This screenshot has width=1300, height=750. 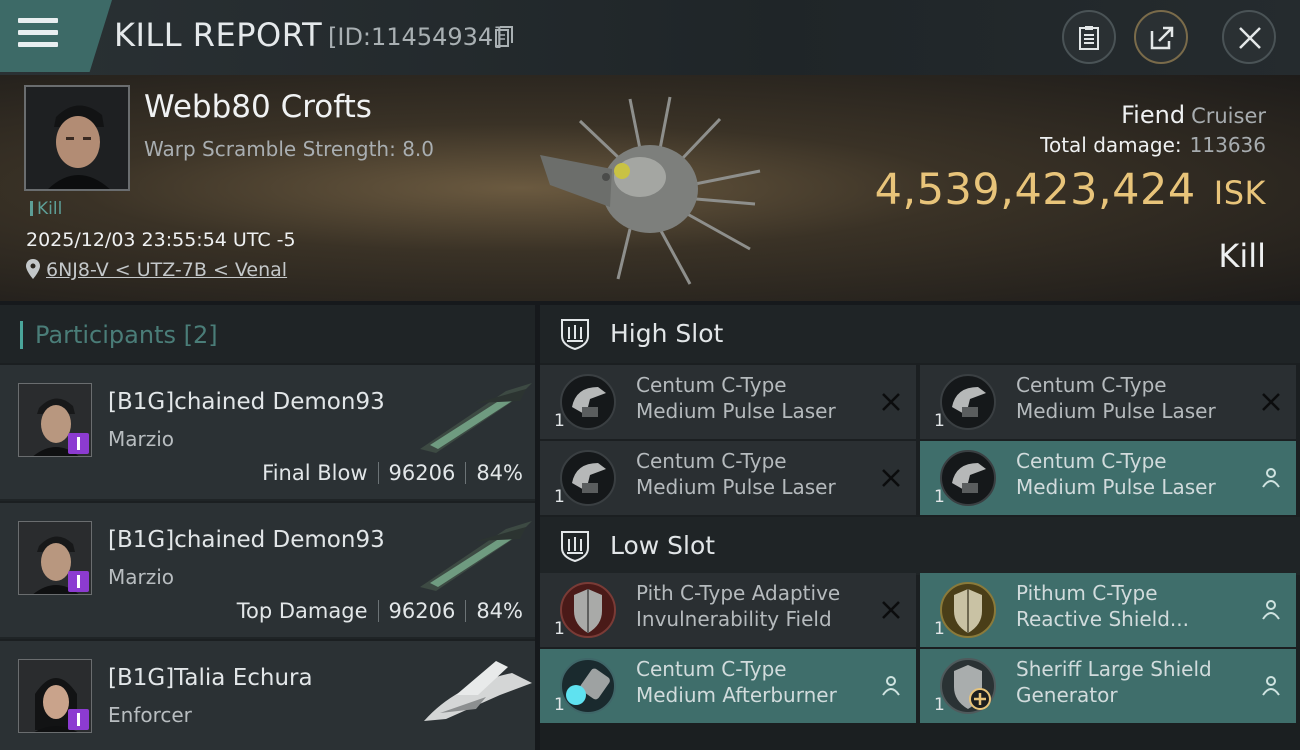 I want to click on victim-name: Webb80 Crofts, so click(x=258, y=107).